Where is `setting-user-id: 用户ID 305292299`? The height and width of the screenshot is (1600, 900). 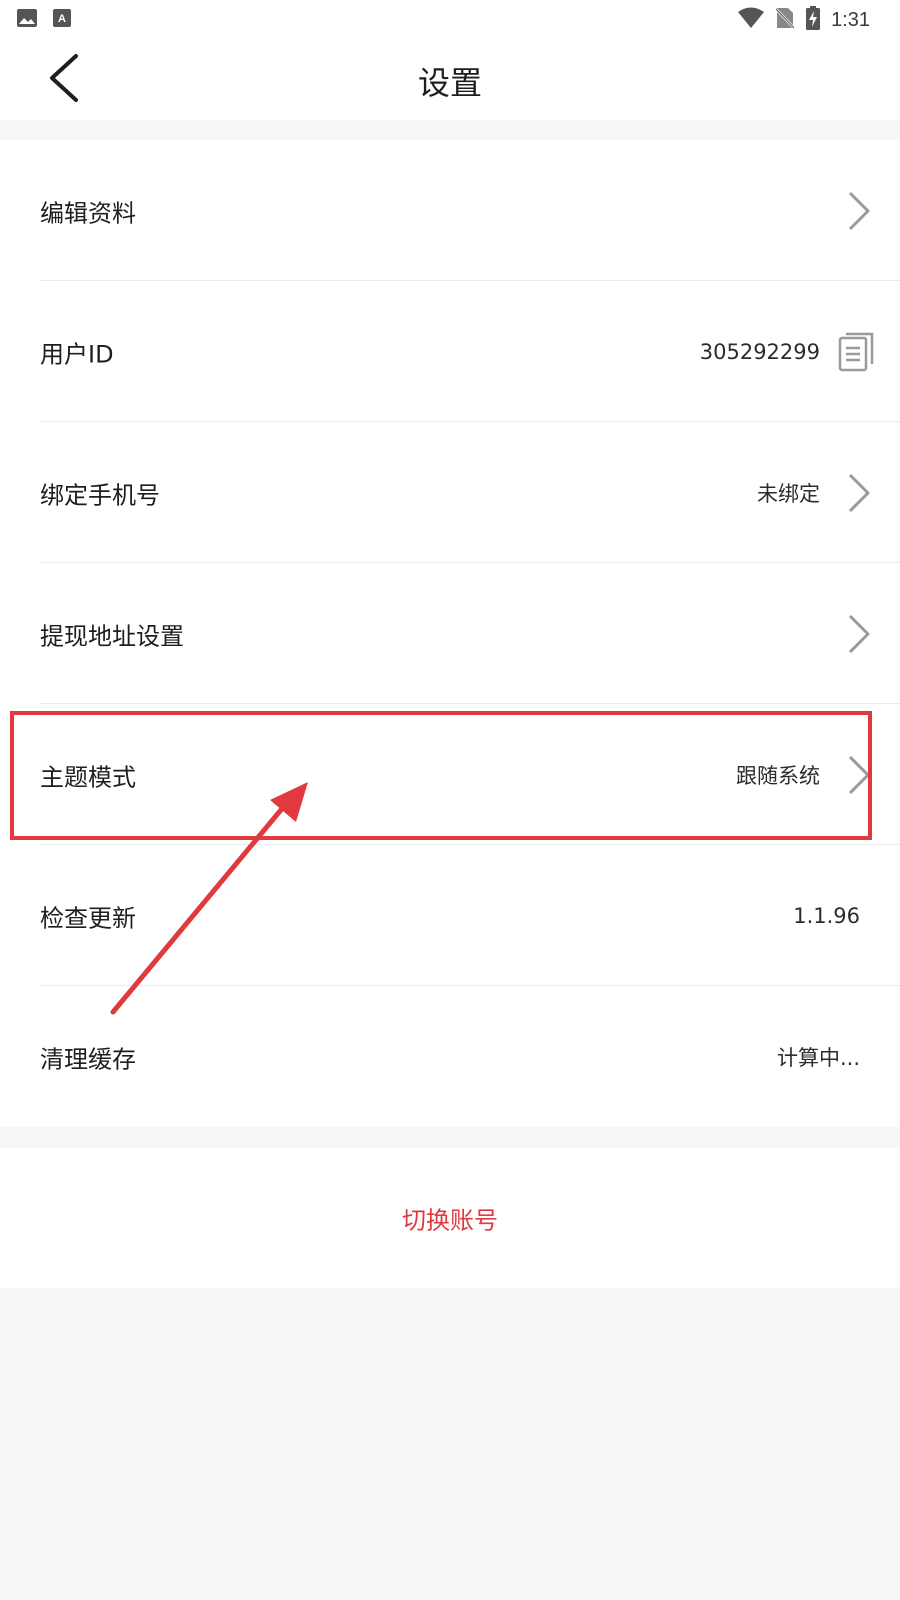 setting-user-id: 用户ID 305292299 is located at coordinates (450, 351).